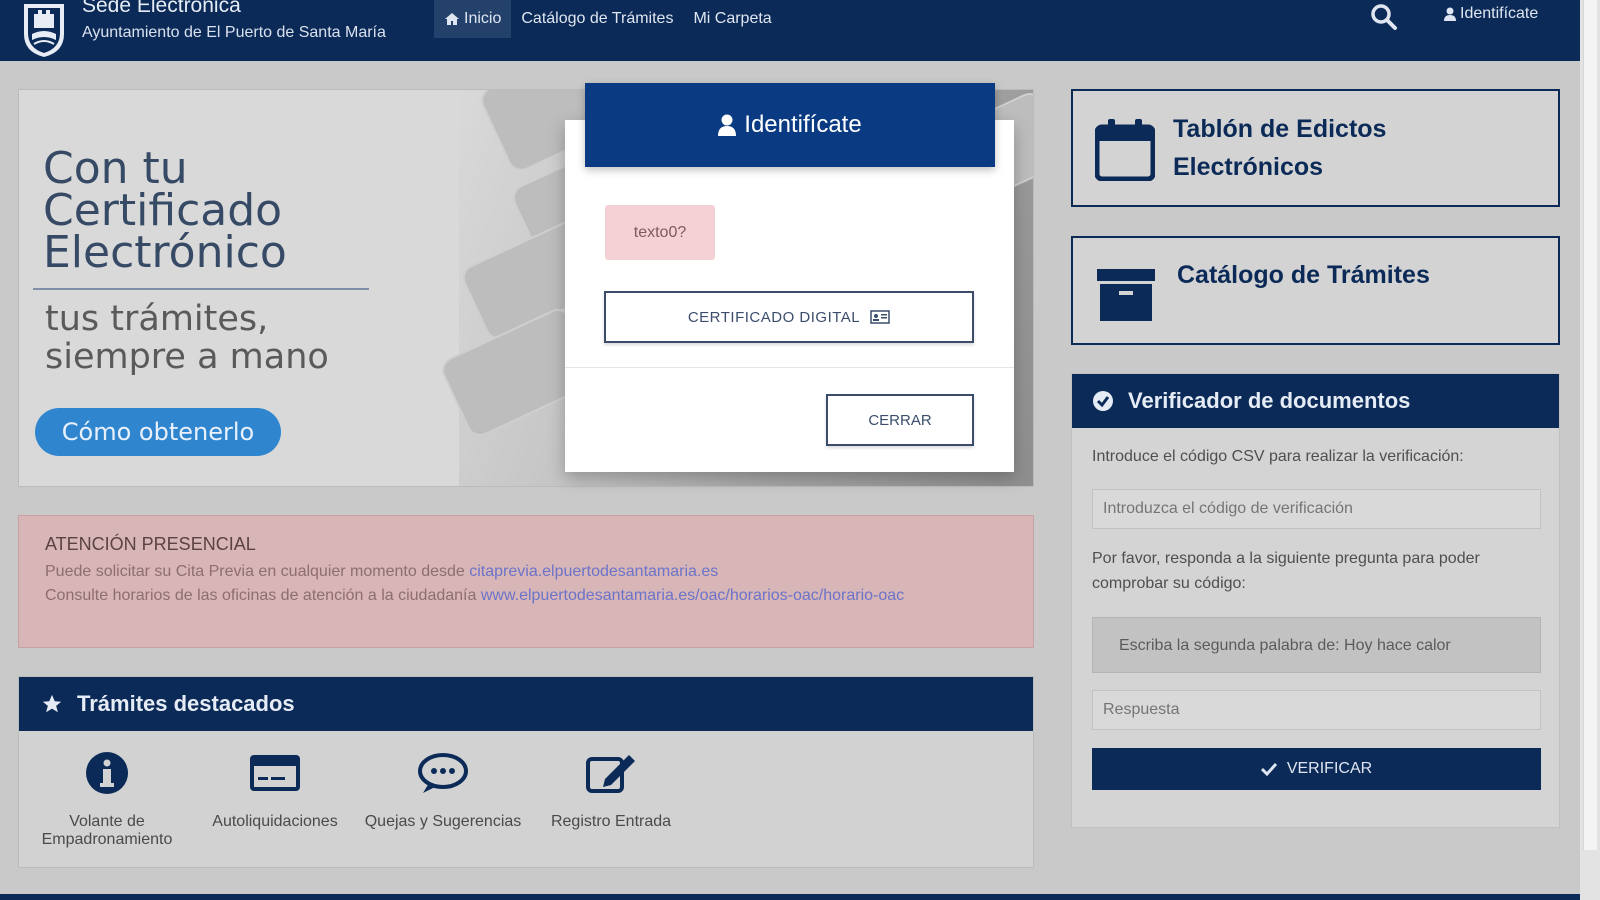 The height and width of the screenshot is (900, 1600). Describe the element at coordinates (1125, 150) in the screenshot. I see `calendar-icon` at that location.